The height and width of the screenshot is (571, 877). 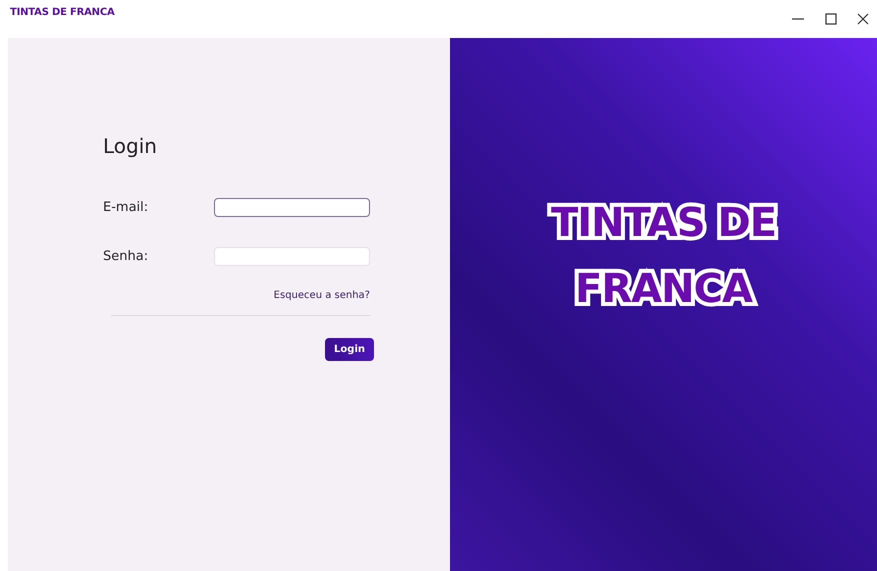 I want to click on forgot-password-link: Esqueceu a senha?, so click(x=322, y=295).